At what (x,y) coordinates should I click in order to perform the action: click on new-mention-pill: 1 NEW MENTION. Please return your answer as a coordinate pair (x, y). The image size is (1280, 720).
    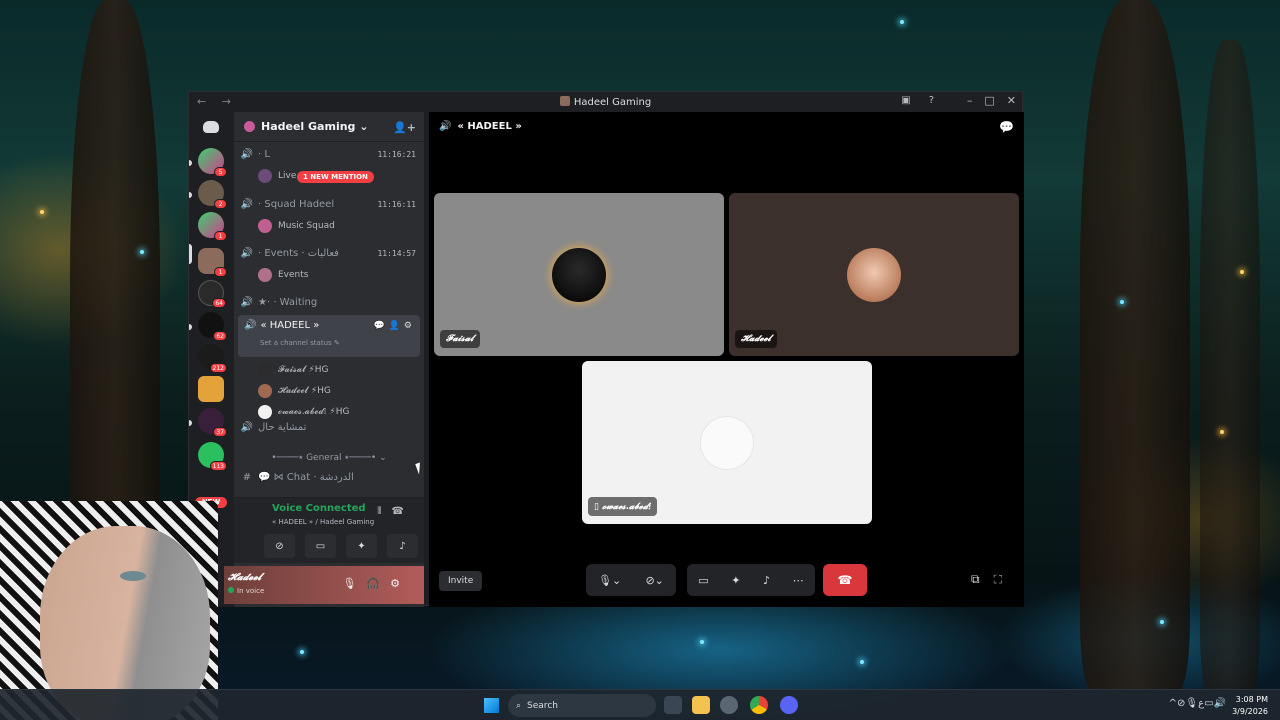
    Looking at the image, I should click on (335, 177).